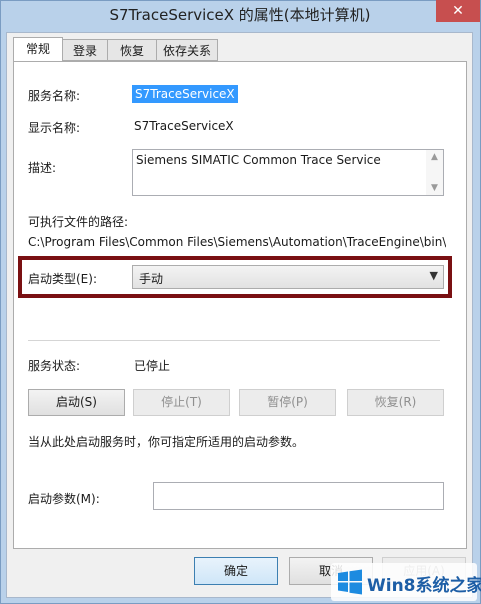 This screenshot has height=604, width=481. Describe the element at coordinates (288, 277) in the screenshot. I see `startup-type-select: 手动 ▼` at that location.